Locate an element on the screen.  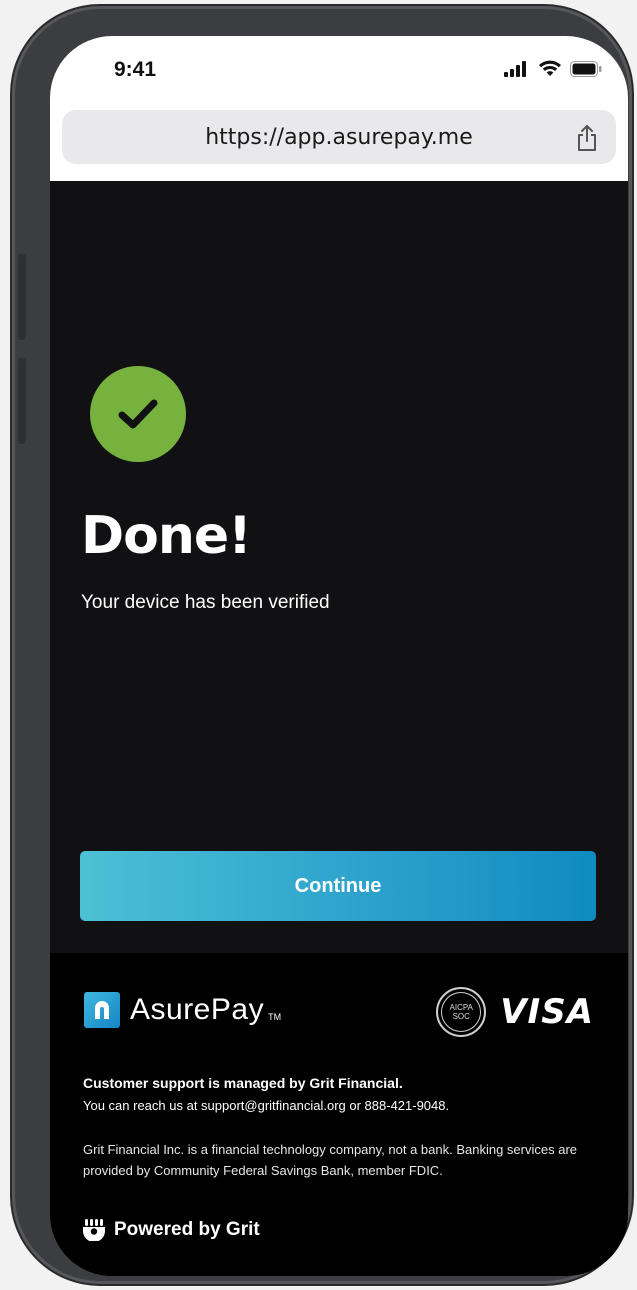
asurepay-logo: AsurePay TM is located at coordinates (182, 1010).